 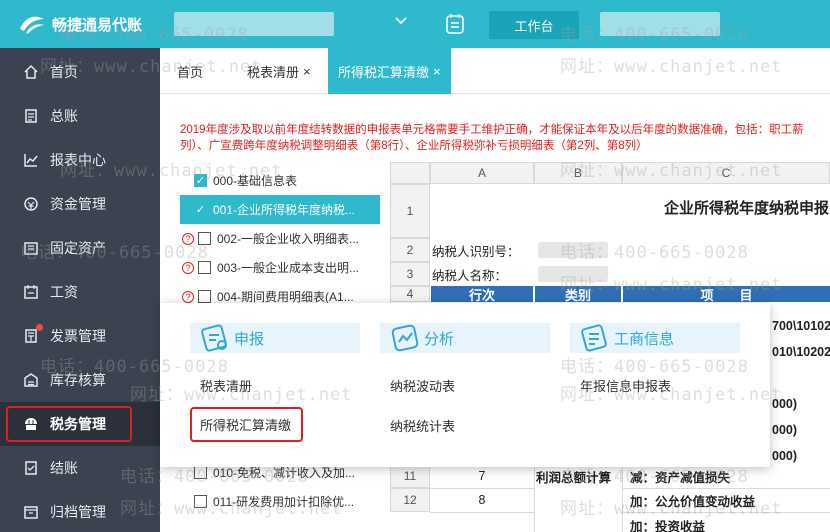 I want to click on sidebar-item-label: 发票管理, so click(x=78, y=336).